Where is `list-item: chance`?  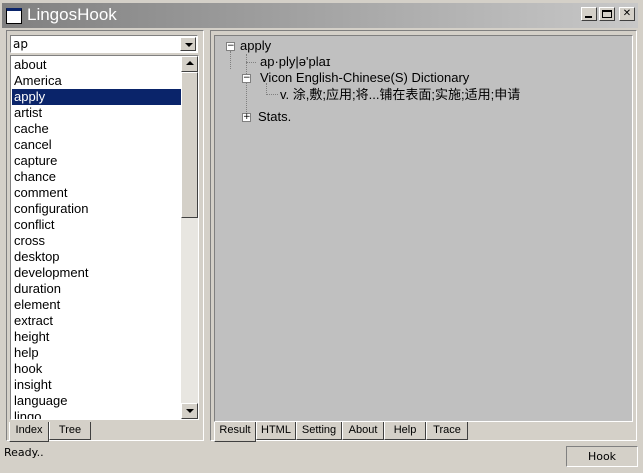
list-item: chance is located at coordinates (96, 177).